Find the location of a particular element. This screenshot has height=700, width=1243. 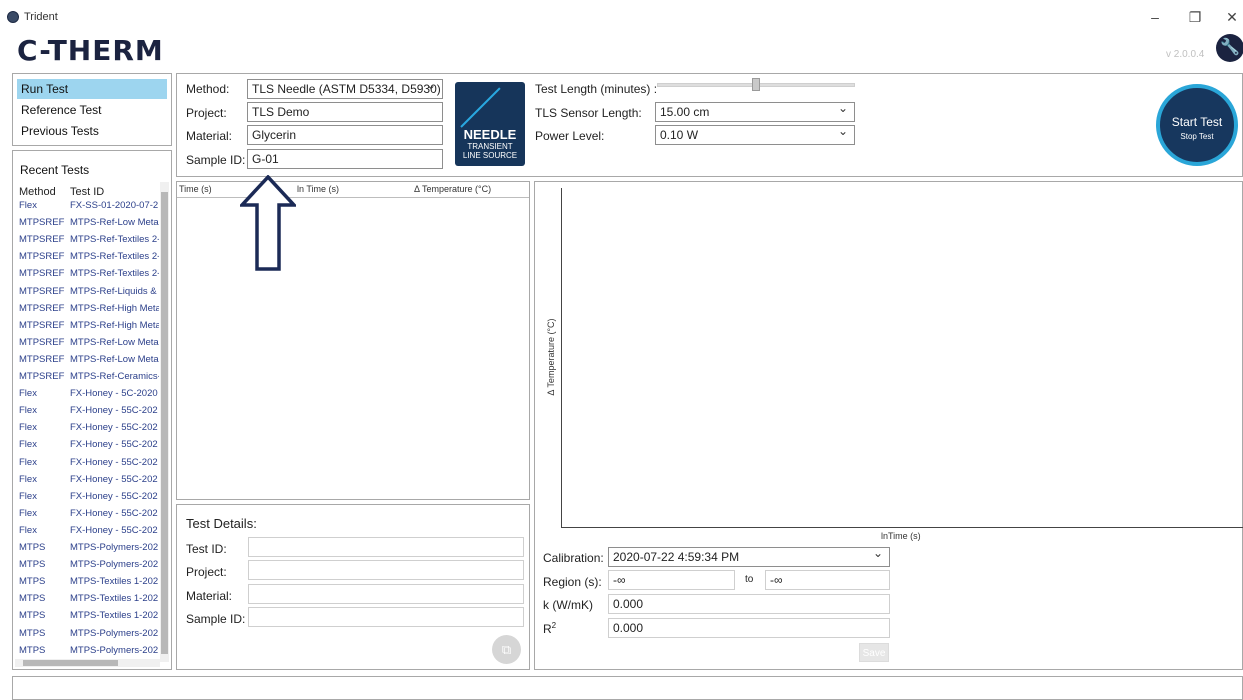

scroll-thumb is located at coordinates (164, 423).